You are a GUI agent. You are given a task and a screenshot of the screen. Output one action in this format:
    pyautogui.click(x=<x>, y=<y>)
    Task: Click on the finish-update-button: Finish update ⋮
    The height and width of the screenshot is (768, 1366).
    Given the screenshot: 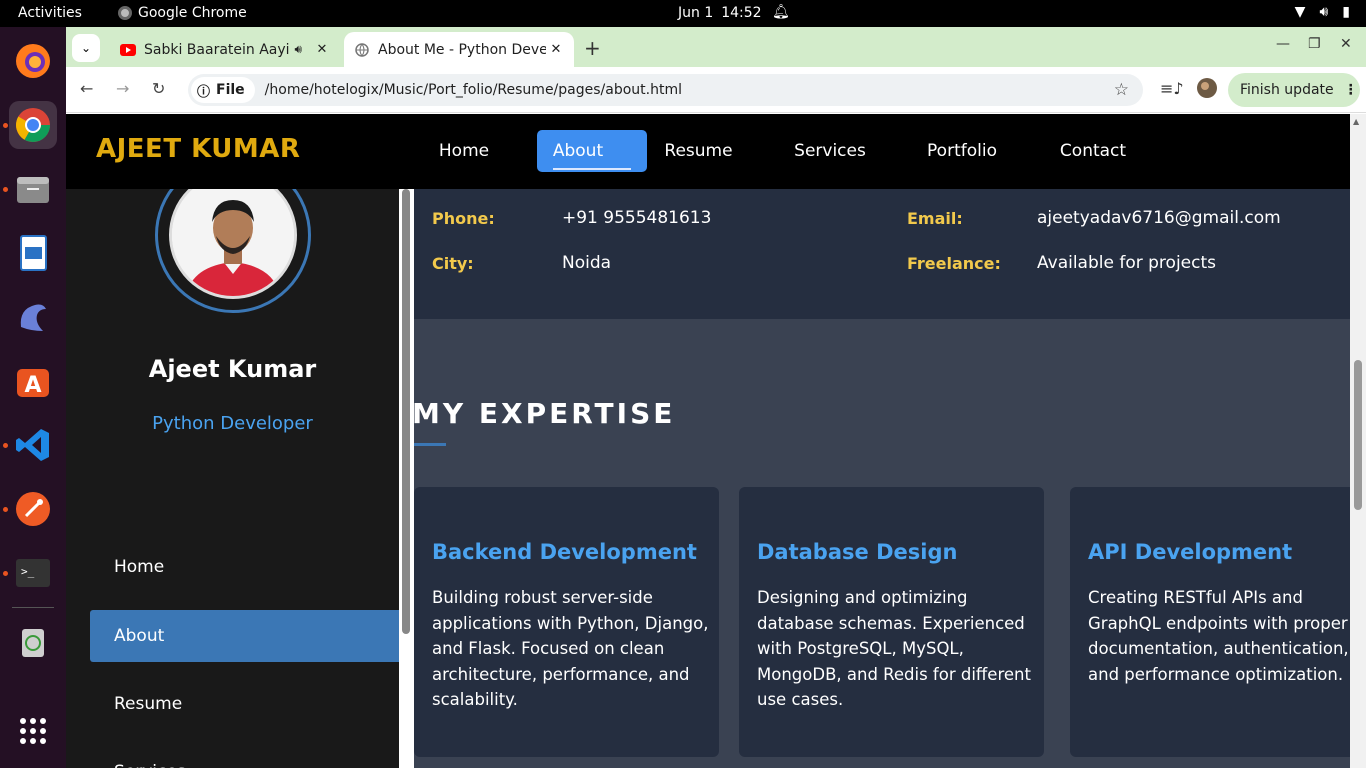 What is the action you would take?
    pyautogui.click(x=1294, y=90)
    